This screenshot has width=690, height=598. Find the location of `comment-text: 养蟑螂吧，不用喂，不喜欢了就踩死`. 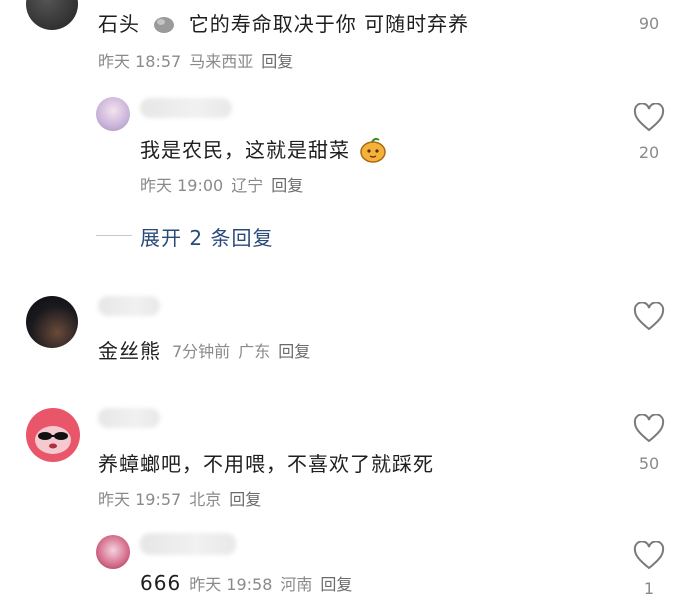

comment-text: 养蟑螂吧，不用喂，不喜欢了就踩死 is located at coordinates (266, 464).